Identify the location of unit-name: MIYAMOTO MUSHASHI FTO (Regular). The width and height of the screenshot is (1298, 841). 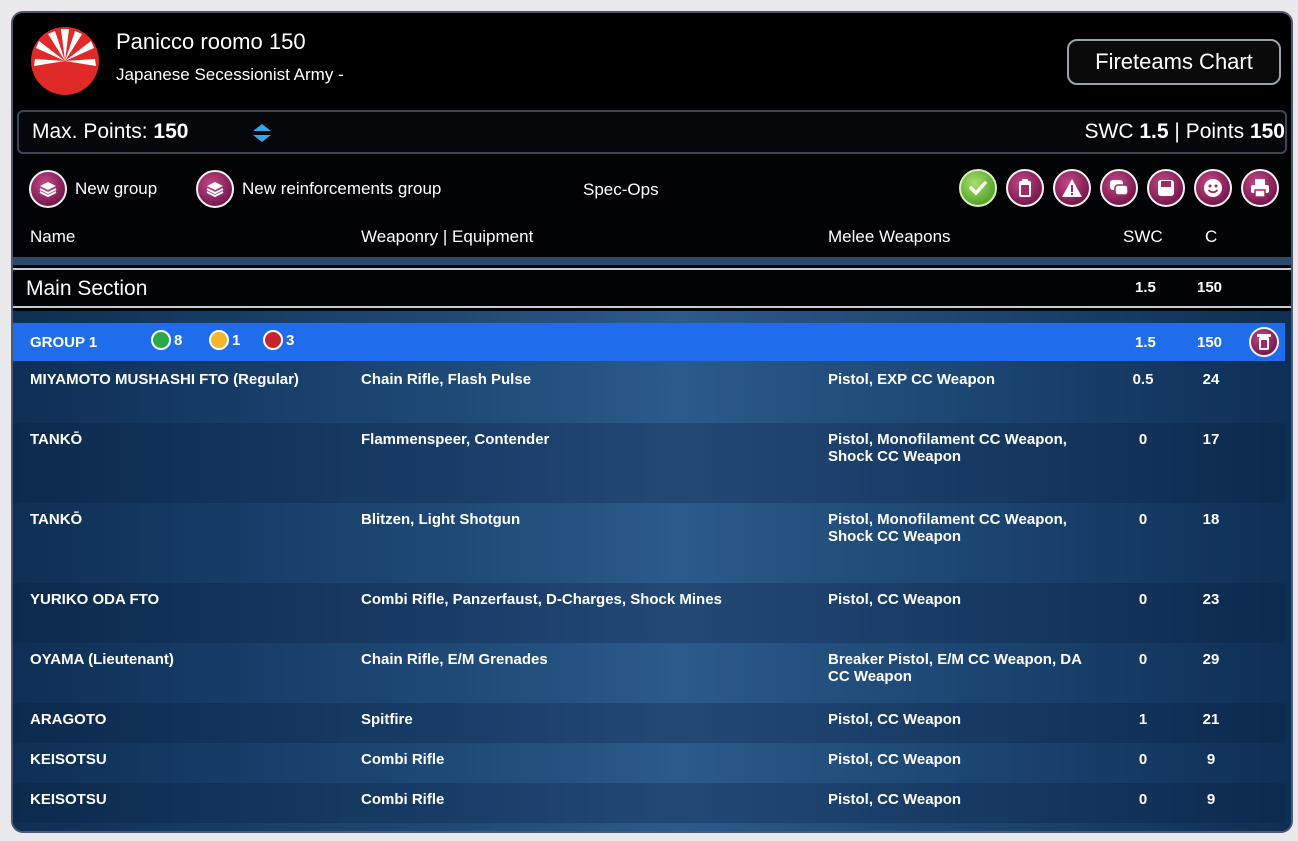
(164, 379).